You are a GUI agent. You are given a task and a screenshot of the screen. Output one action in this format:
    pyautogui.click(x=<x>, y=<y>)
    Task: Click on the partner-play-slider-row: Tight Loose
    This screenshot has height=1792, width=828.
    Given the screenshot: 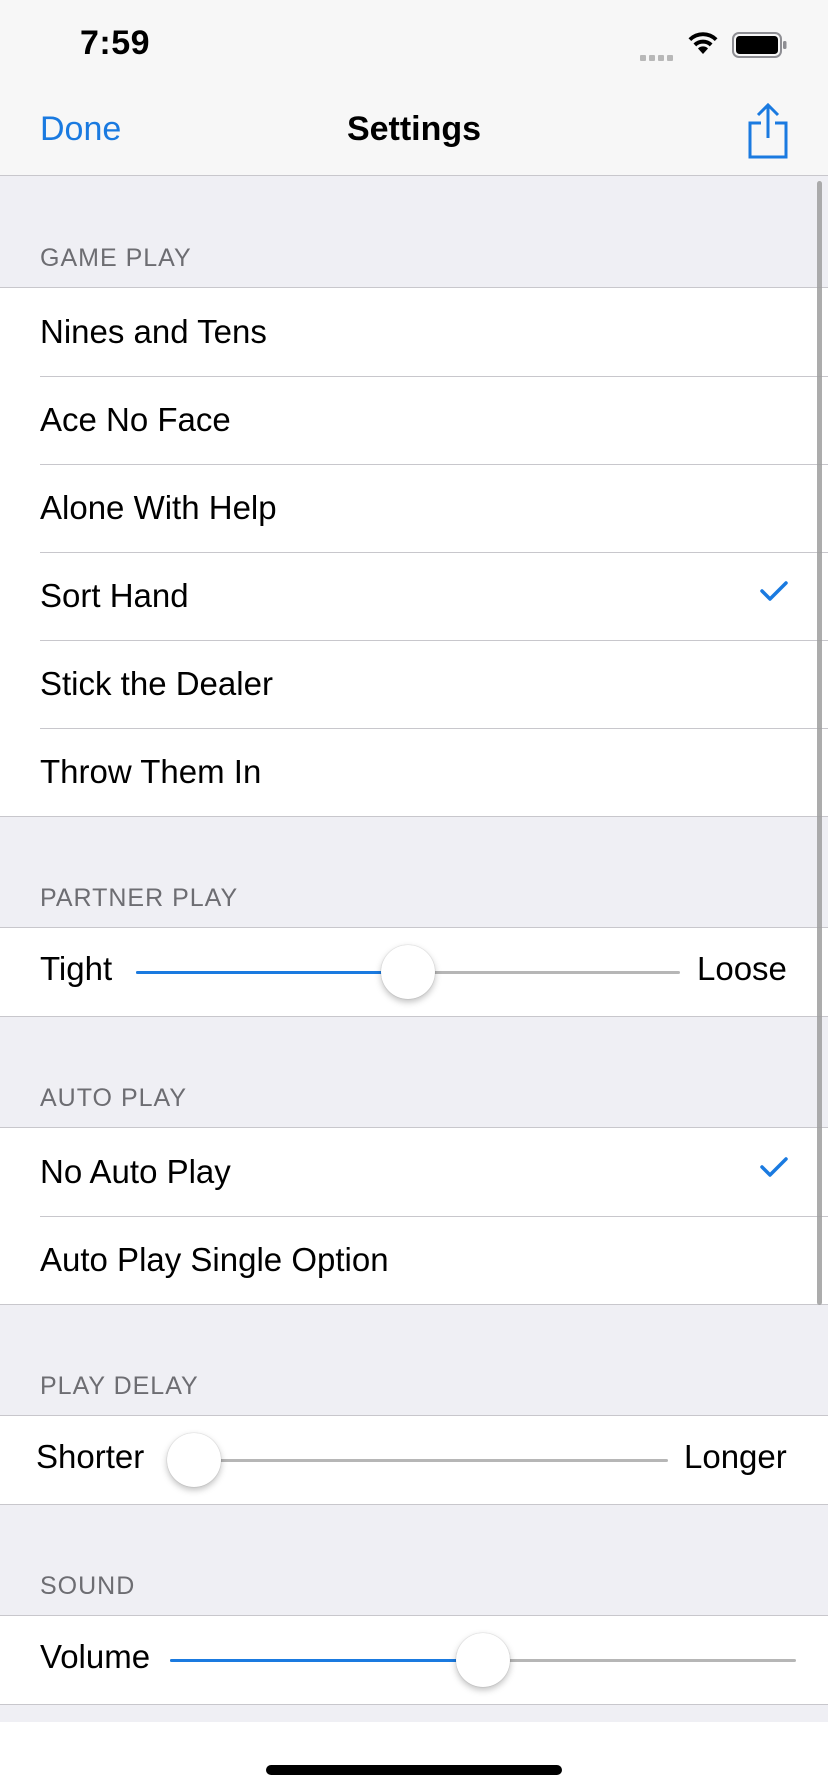 What is the action you would take?
    pyautogui.click(x=414, y=972)
    